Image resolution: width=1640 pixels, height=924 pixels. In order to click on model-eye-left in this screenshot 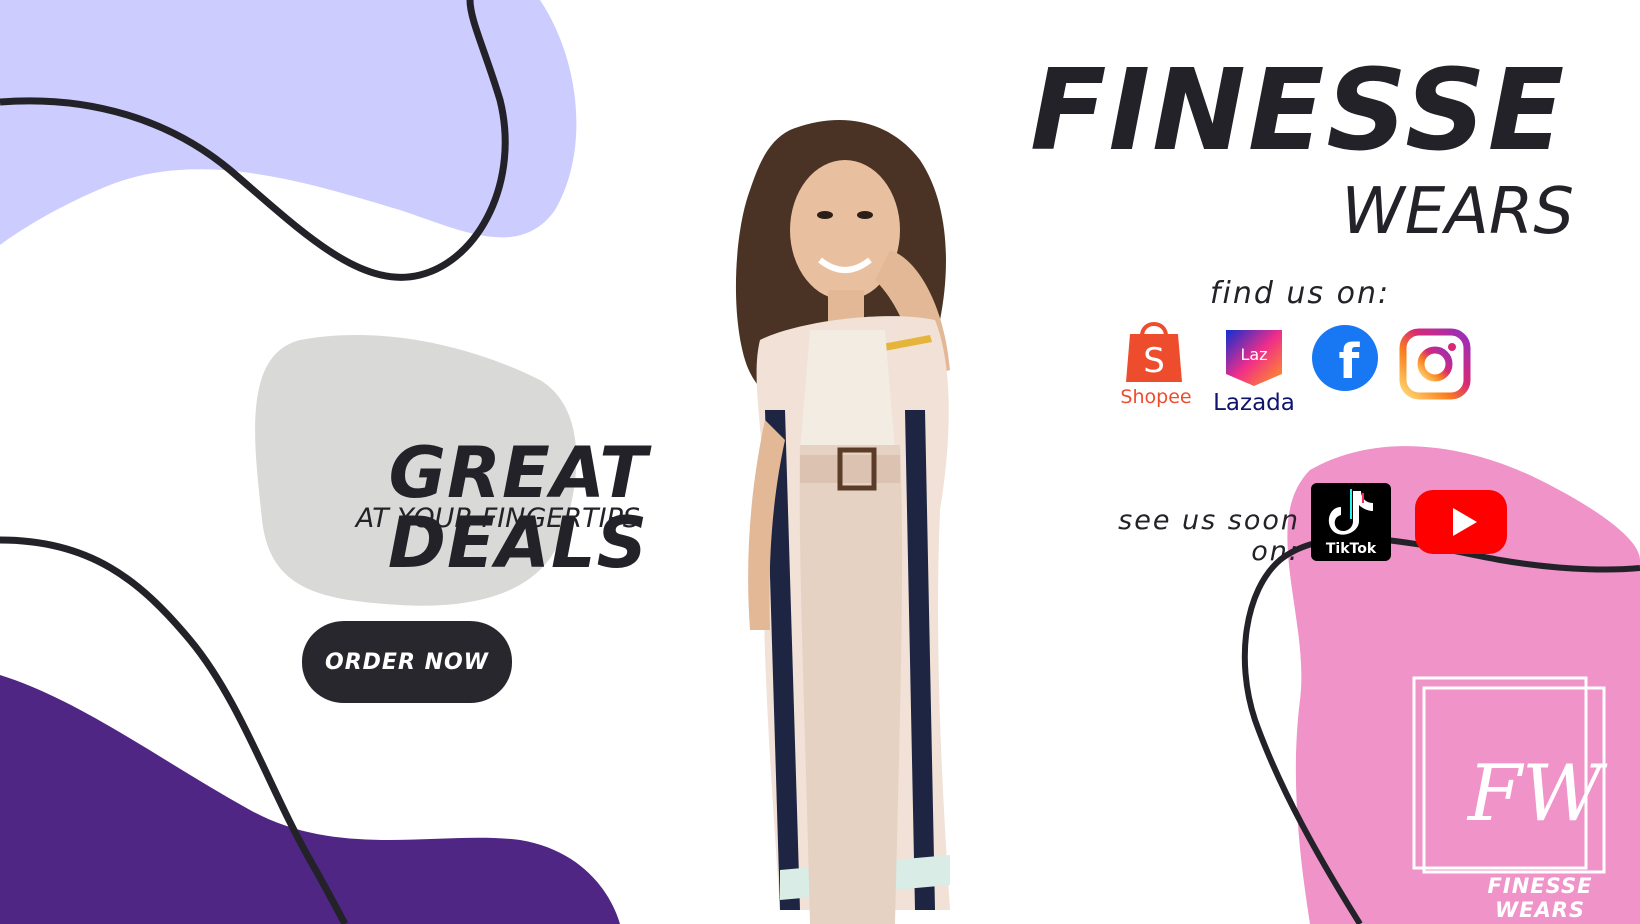, I will do `click(825, 215)`.